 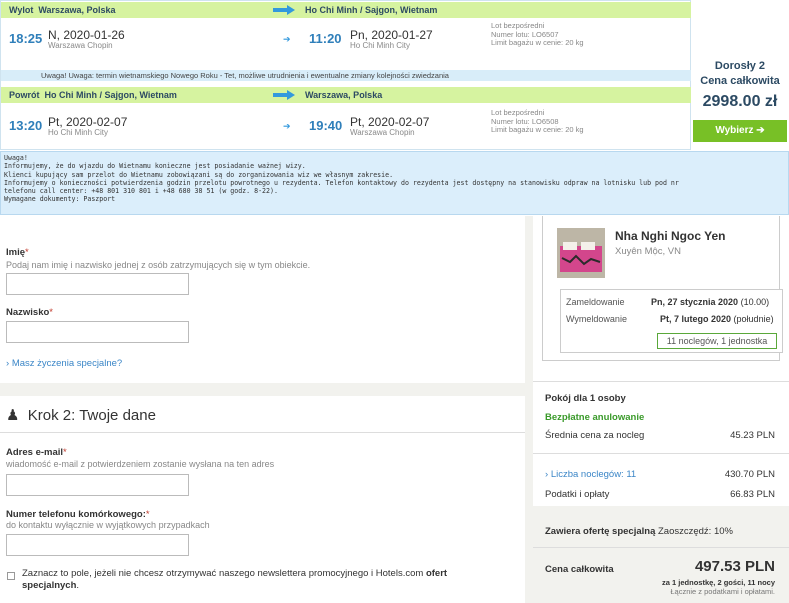 I want to click on return-dep-time: 13:20, so click(x=26, y=125).